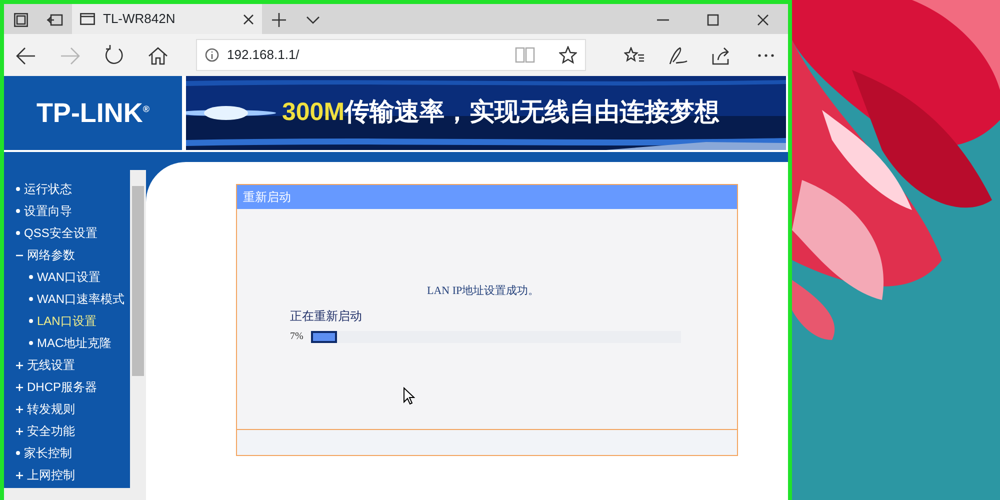 This screenshot has width=1000, height=500. What do you see at coordinates (409, 395) in the screenshot?
I see `mouse-pointer-icon` at bounding box center [409, 395].